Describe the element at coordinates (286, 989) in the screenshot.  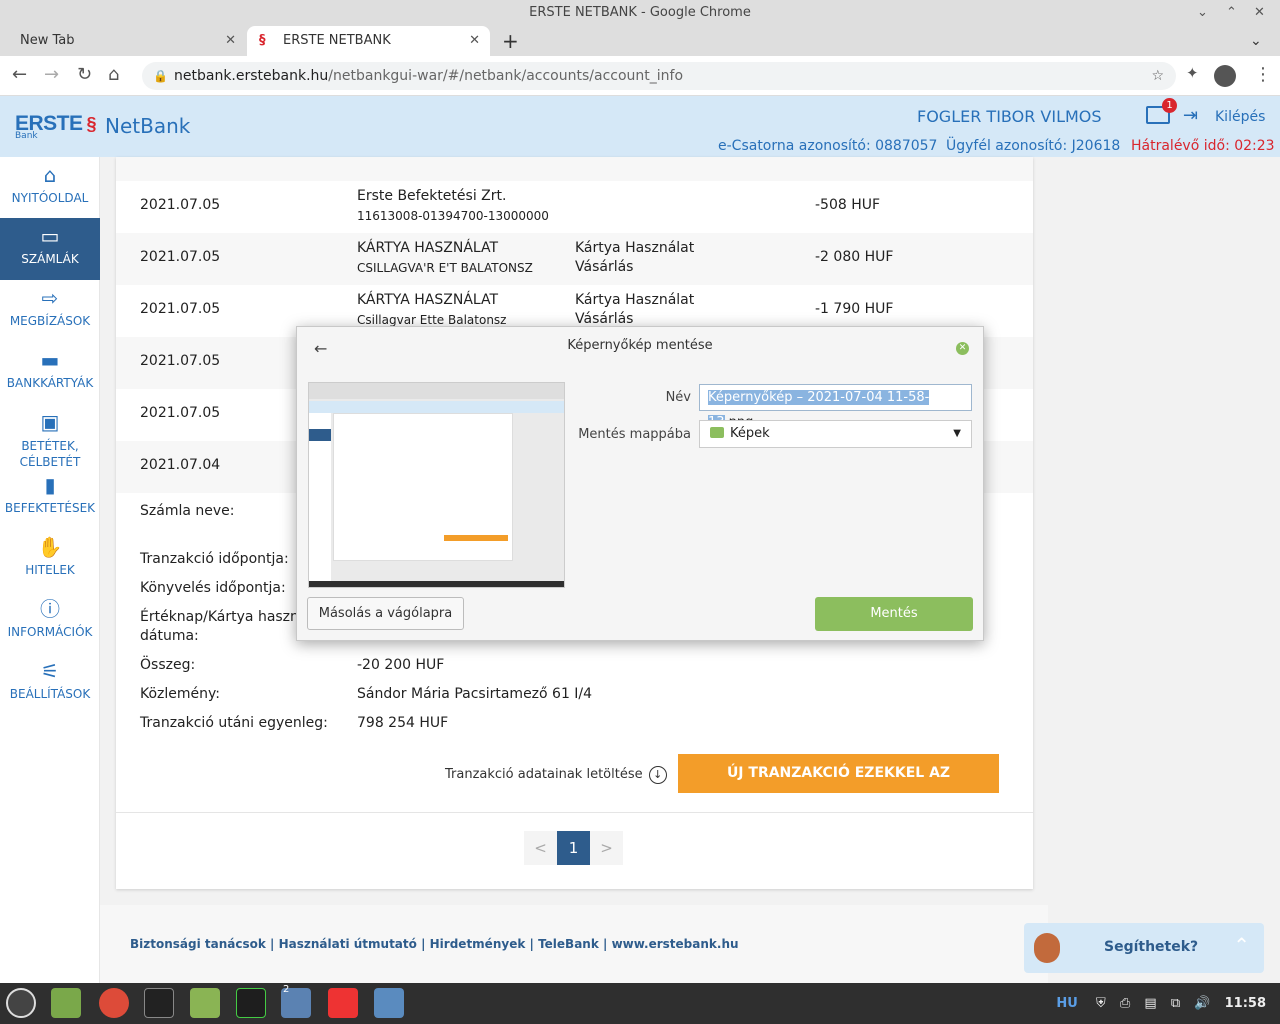
I see `window-count-badge: 2` at that location.